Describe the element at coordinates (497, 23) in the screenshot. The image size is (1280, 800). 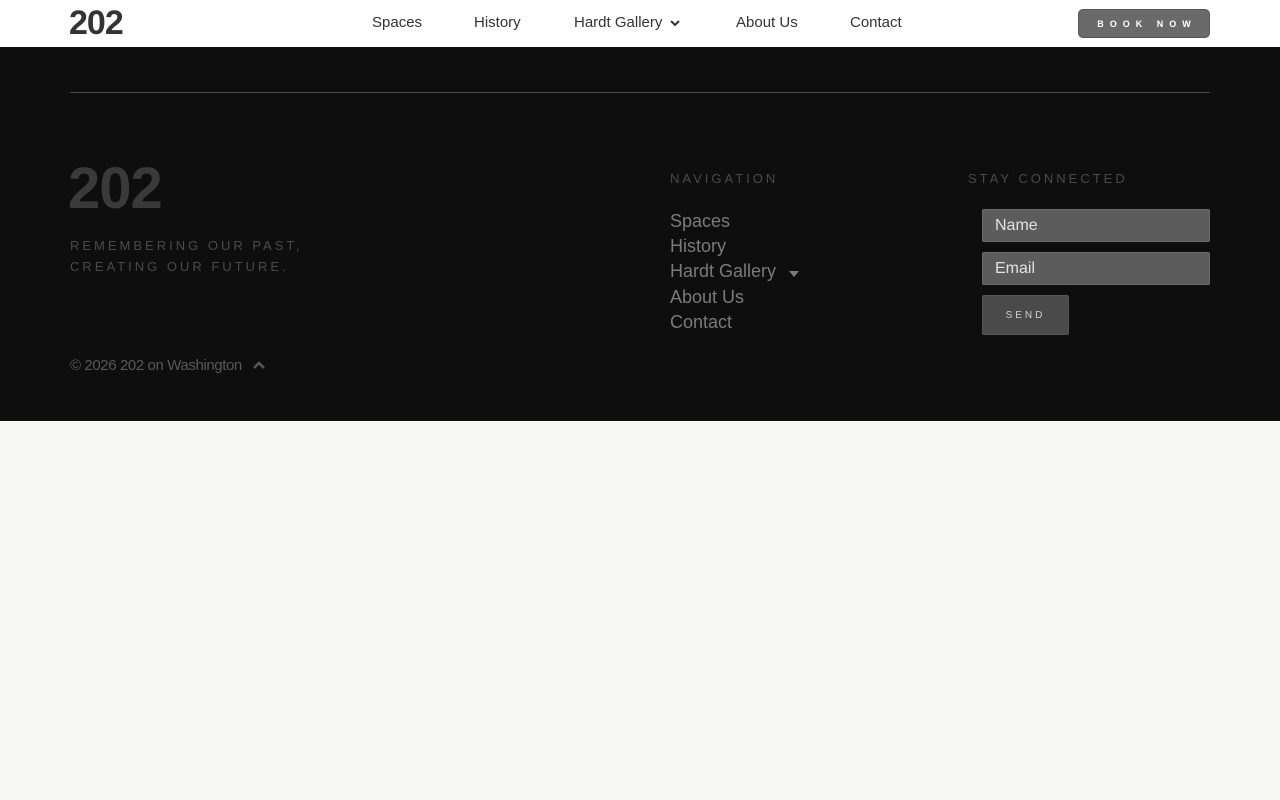
I see `nav-item-history: History` at that location.